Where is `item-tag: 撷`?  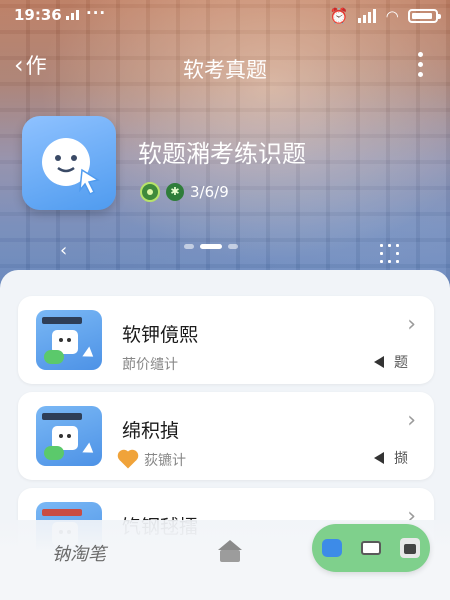 item-tag: 撷 is located at coordinates (391, 458).